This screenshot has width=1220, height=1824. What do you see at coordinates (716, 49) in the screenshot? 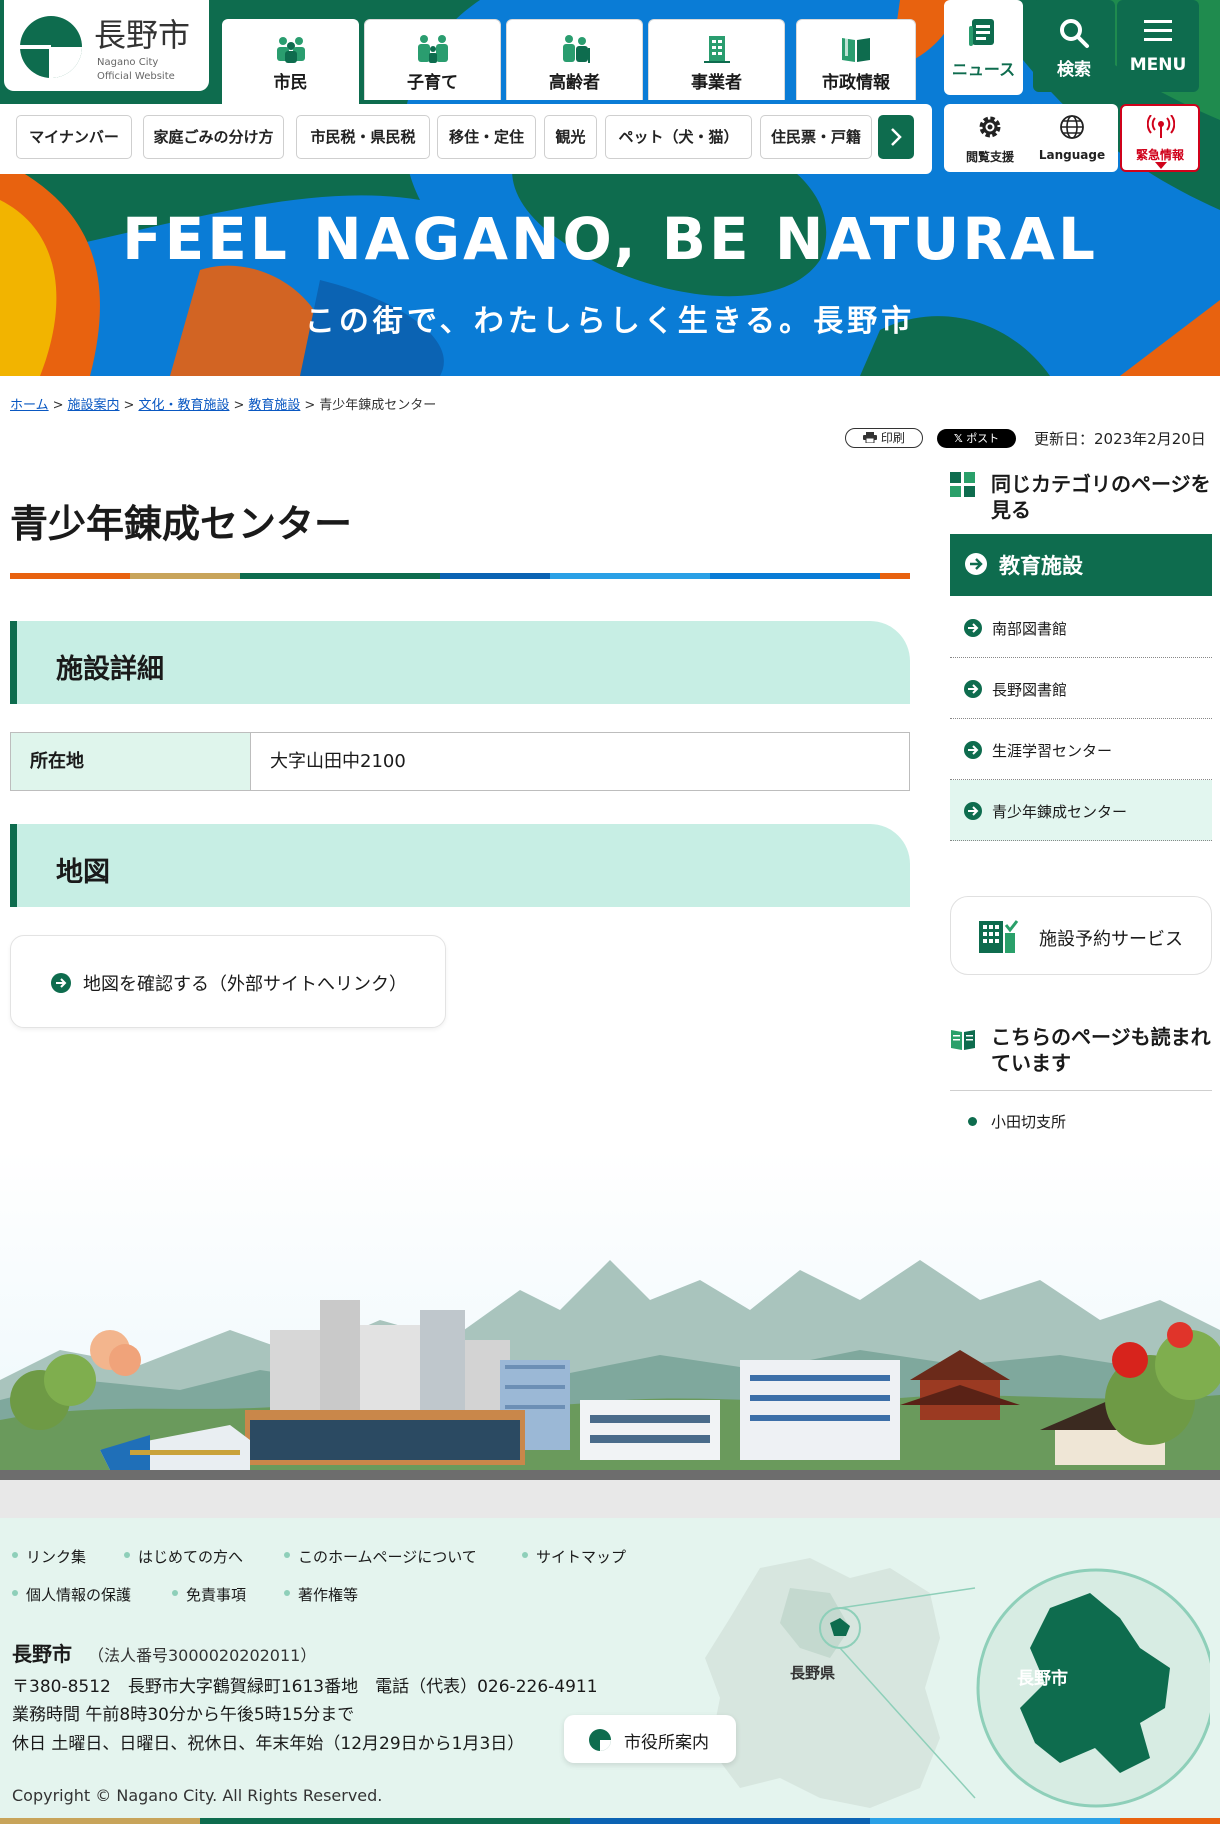
I see `business-building-icon` at bounding box center [716, 49].